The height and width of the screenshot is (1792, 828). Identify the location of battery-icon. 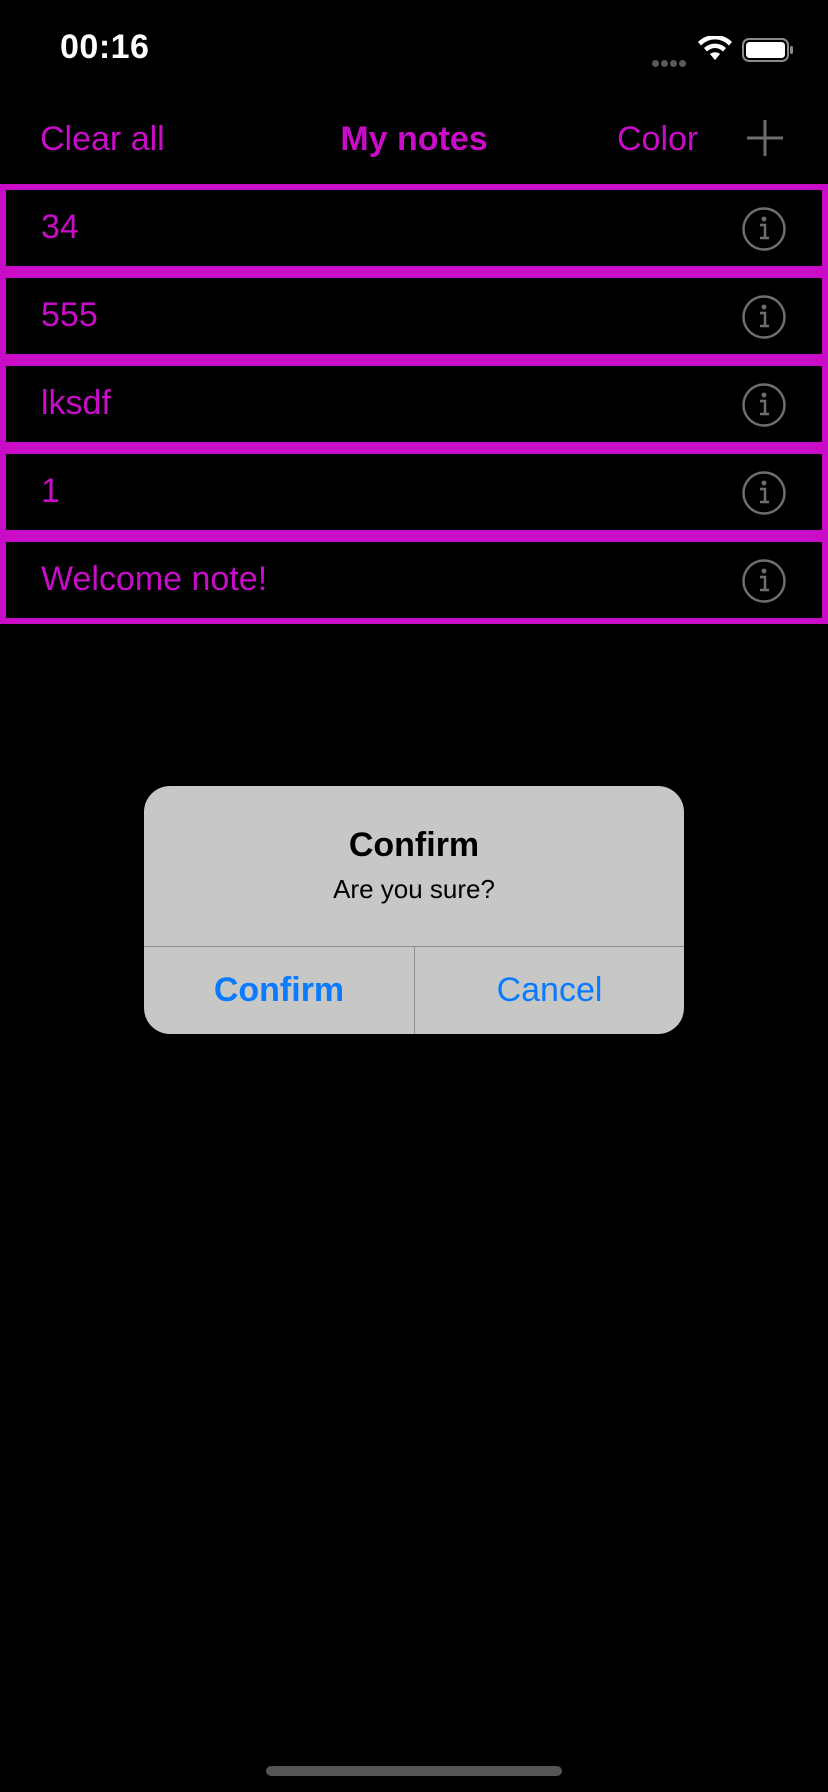
(767, 50).